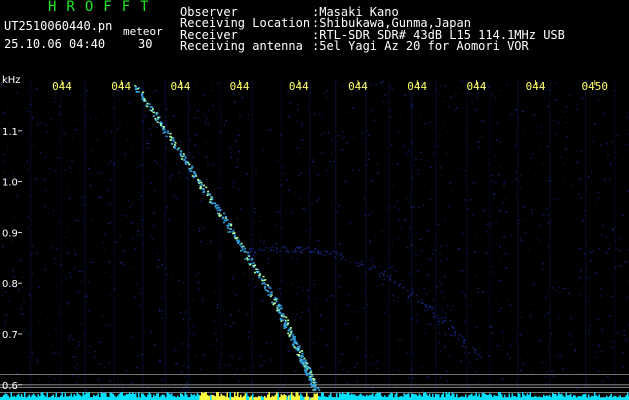  What do you see at coordinates (281, 240) in the screenshot?
I see `noise-streak` at bounding box center [281, 240].